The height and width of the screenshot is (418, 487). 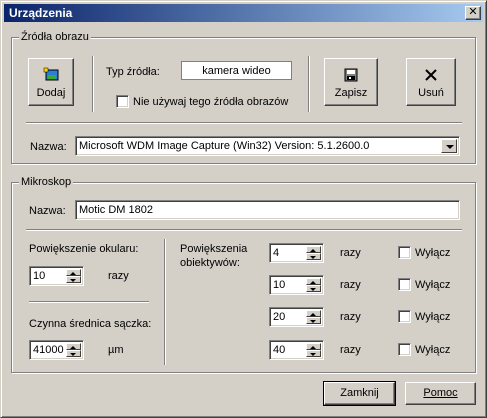 I want to click on aperture-value: 41000, so click(x=48, y=350).